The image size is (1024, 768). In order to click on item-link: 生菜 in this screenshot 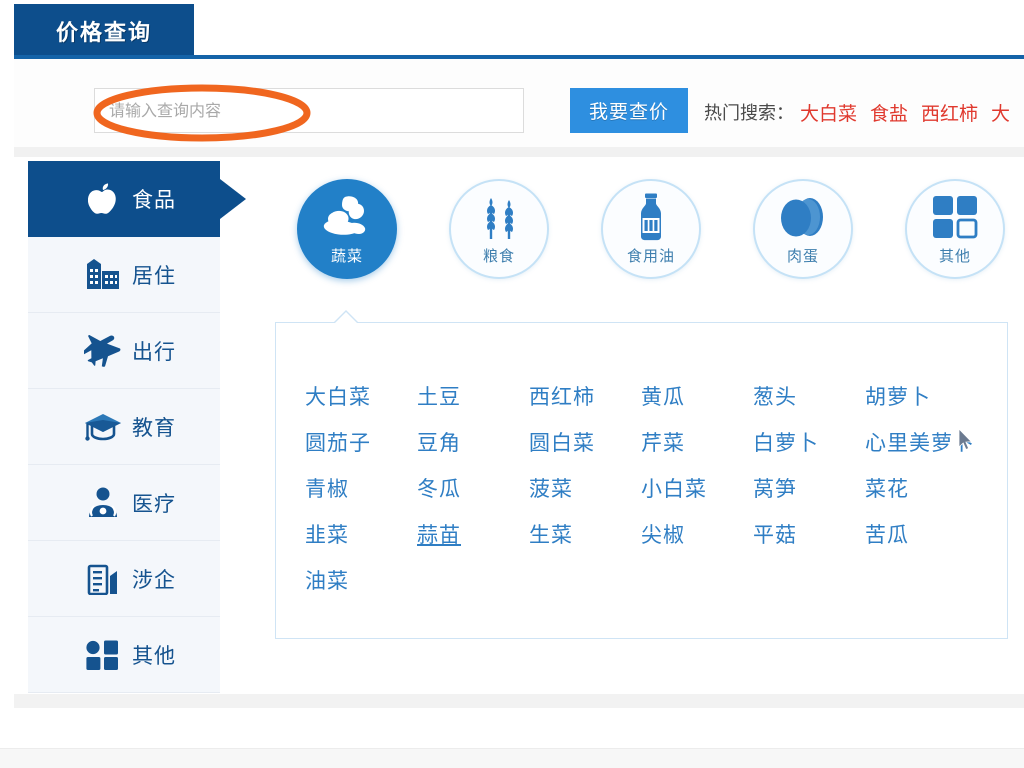, I will do `click(585, 534)`.